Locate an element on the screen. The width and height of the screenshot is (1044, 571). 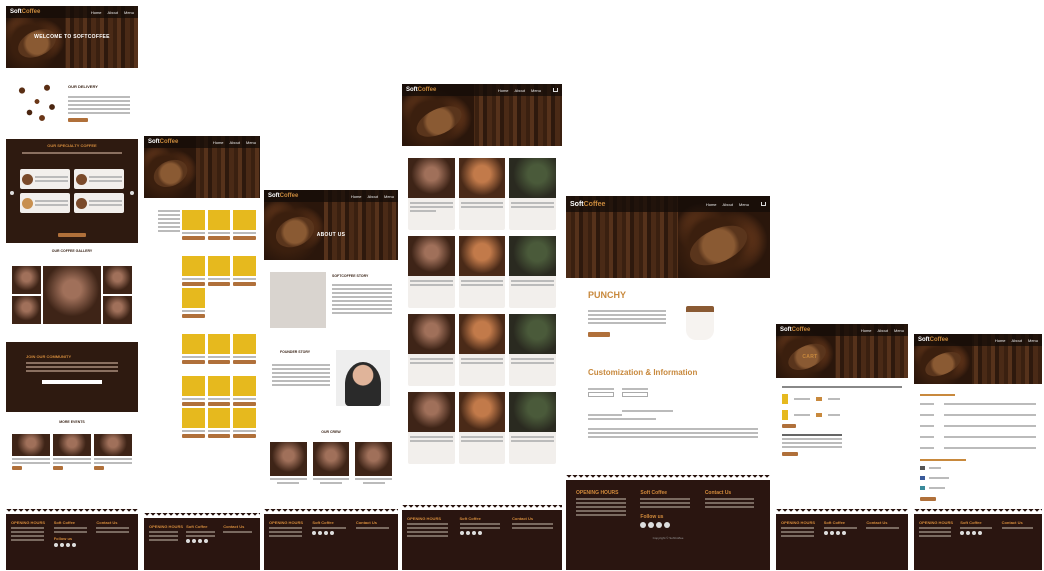
delivery-button is located at coordinates (78, 120).